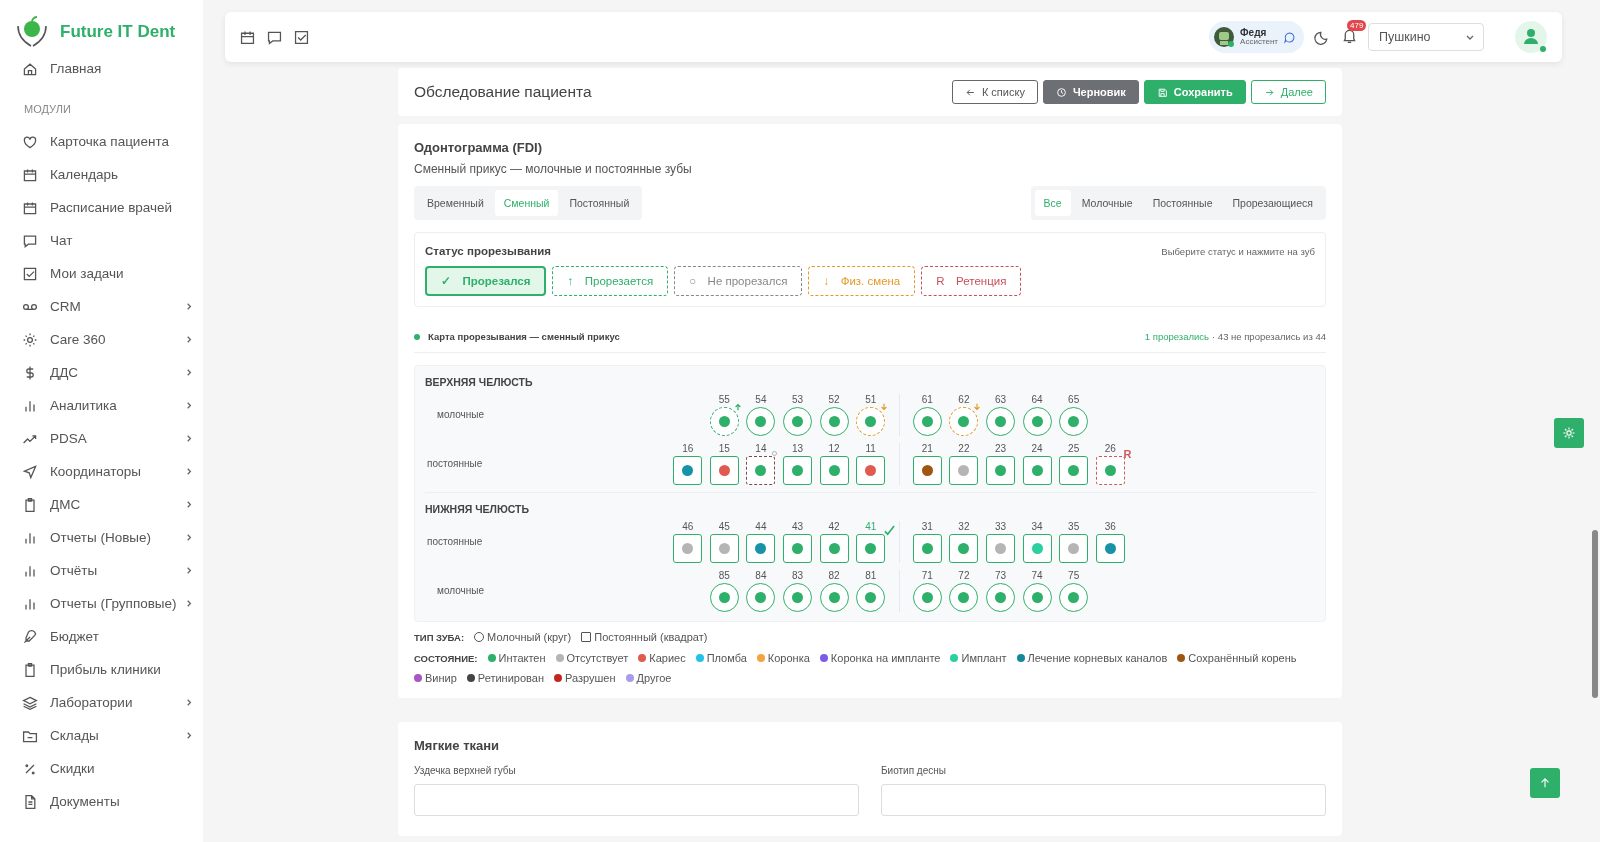  I want to click on sidebar-item: Склады, so click(117, 735).